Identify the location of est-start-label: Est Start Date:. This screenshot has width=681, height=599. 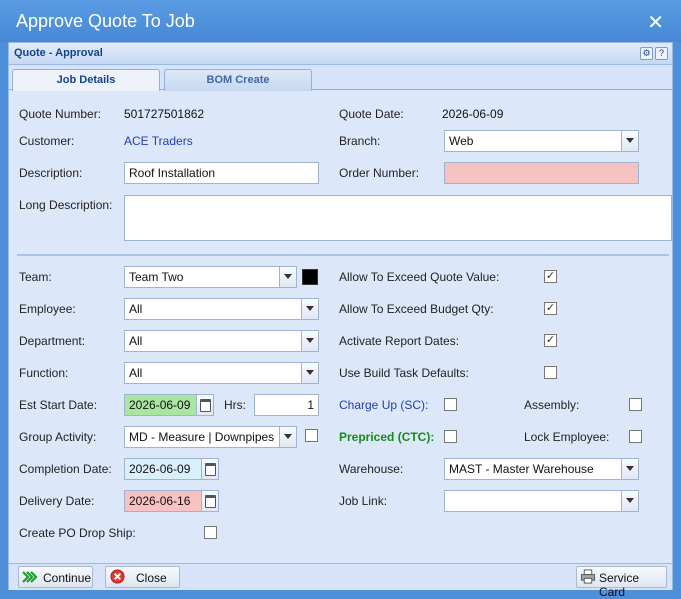
(58, 405).